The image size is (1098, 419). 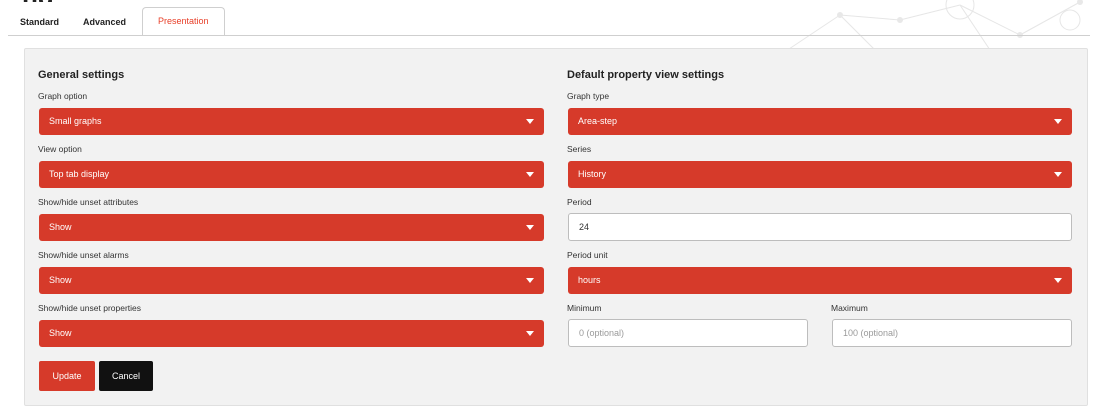 What do you see at coordinates (584, 308) in the screenshot?
I see `minimum-label: Minimum` at bounding box center [584, 308].